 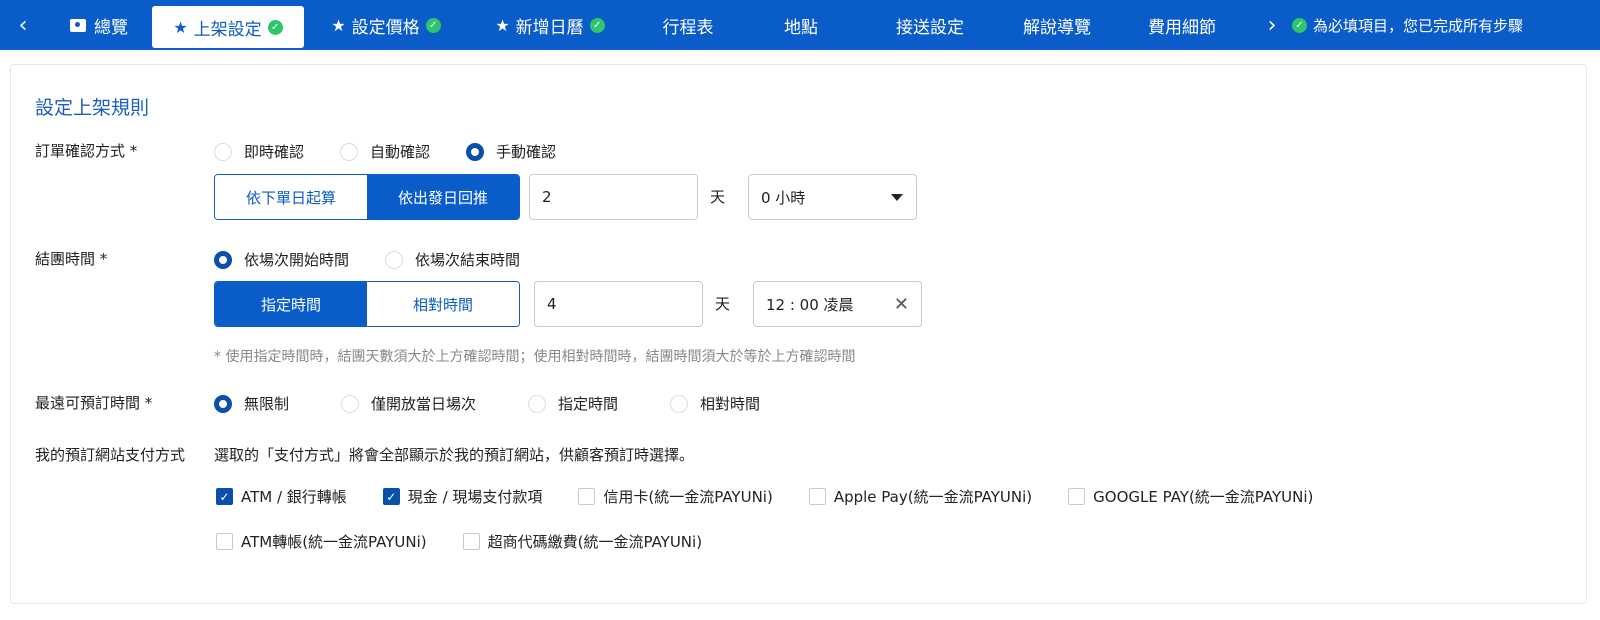 I want to click on order-confirm-label: 訂單確認方式 *, so click(x=86, y=151).